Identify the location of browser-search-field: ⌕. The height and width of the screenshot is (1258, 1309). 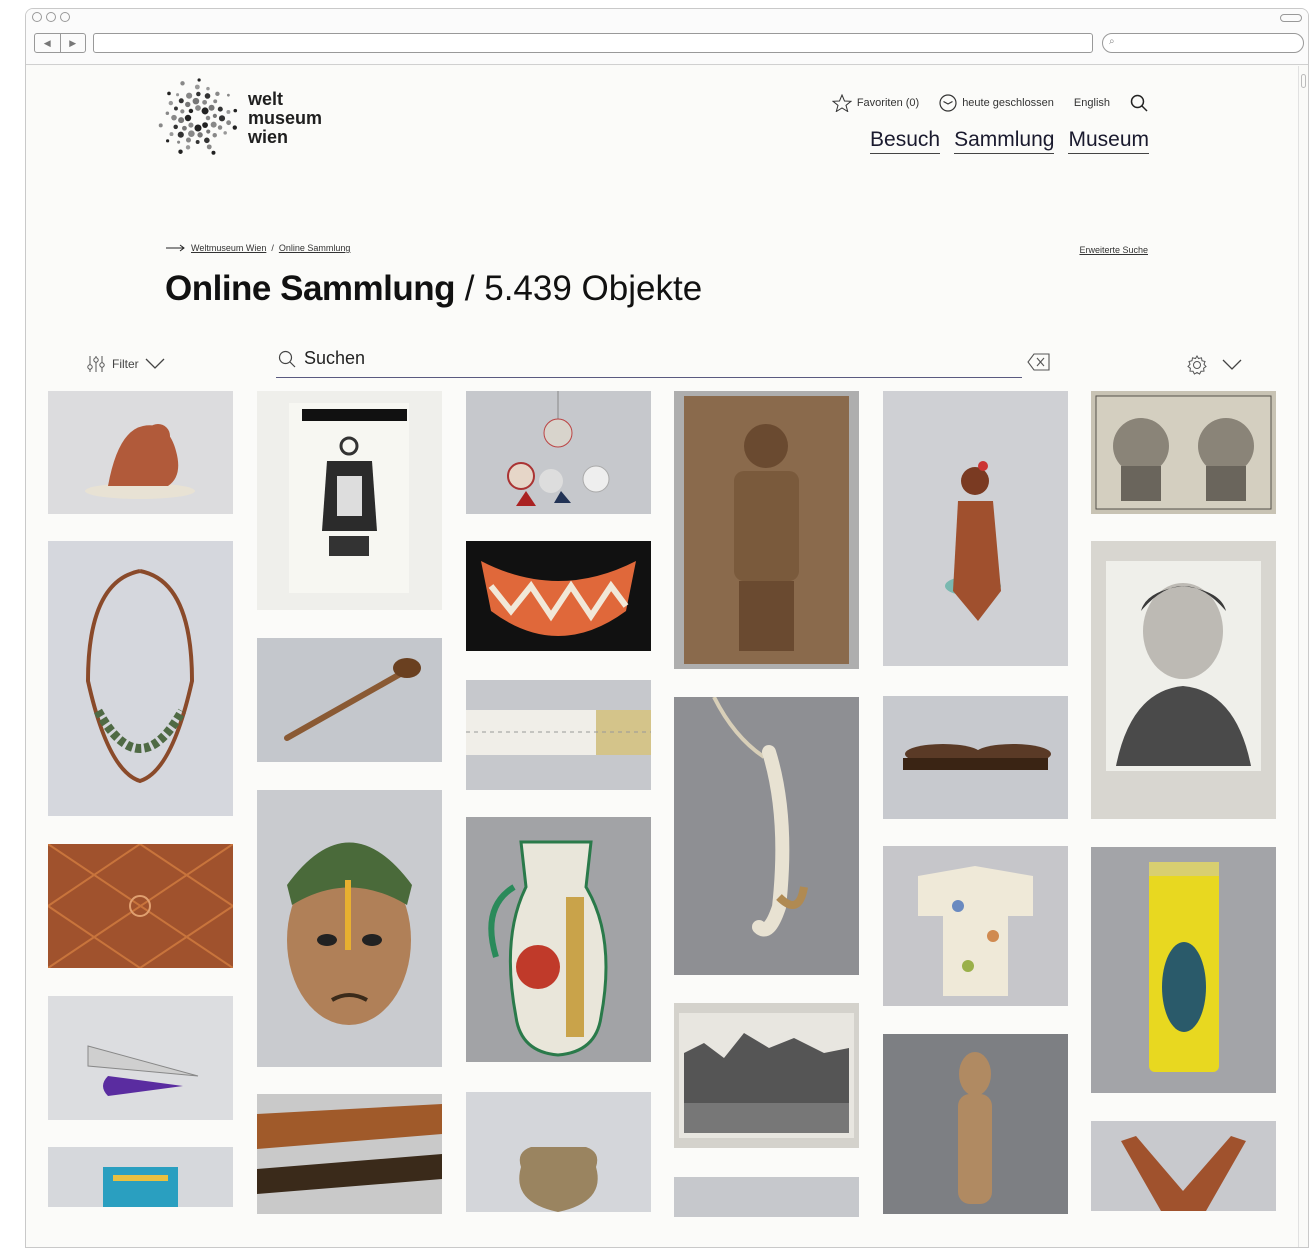
(1203, 43).